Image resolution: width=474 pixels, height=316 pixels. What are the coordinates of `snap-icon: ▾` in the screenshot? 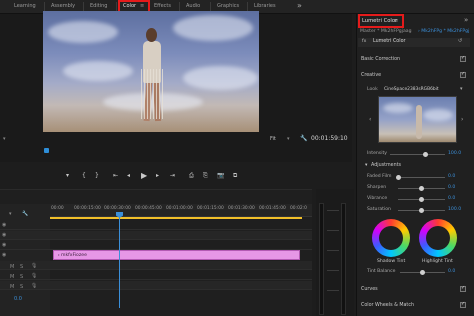 It's located at (10, 214).